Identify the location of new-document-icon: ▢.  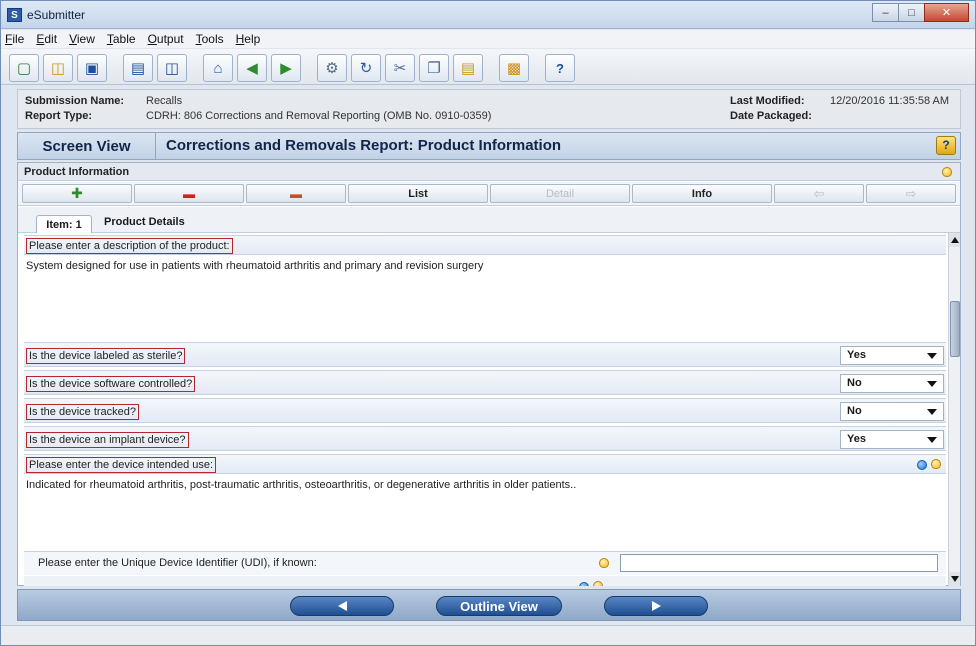
(24, 68).